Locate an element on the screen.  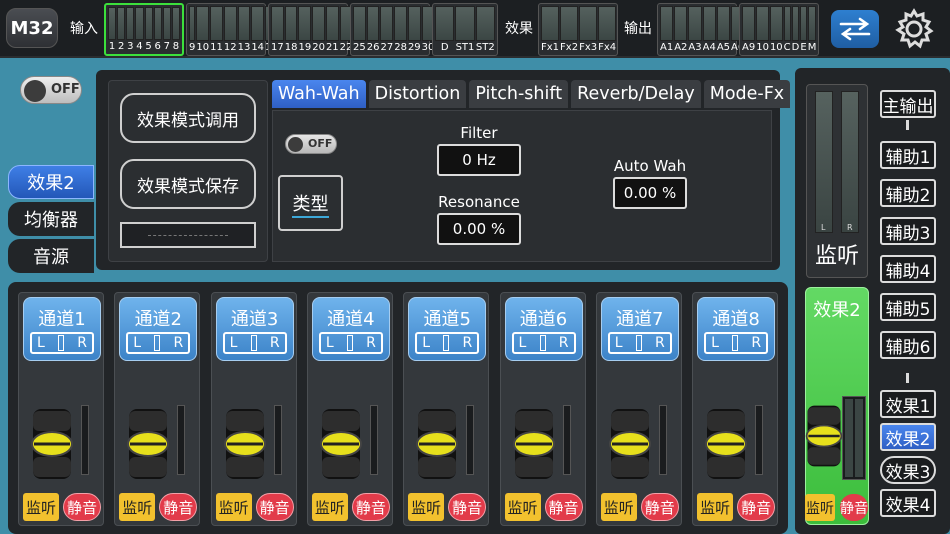
meter-label: 10 is located at coordinates (203, 47).